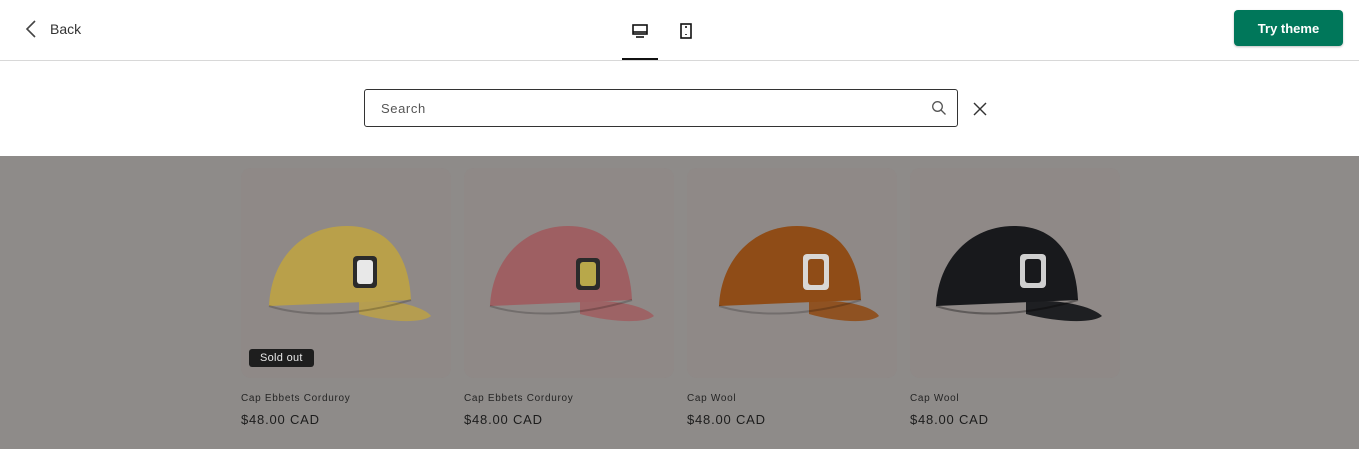 The image size is (1359, 449). I want to click on search-input, so click(645, 108).